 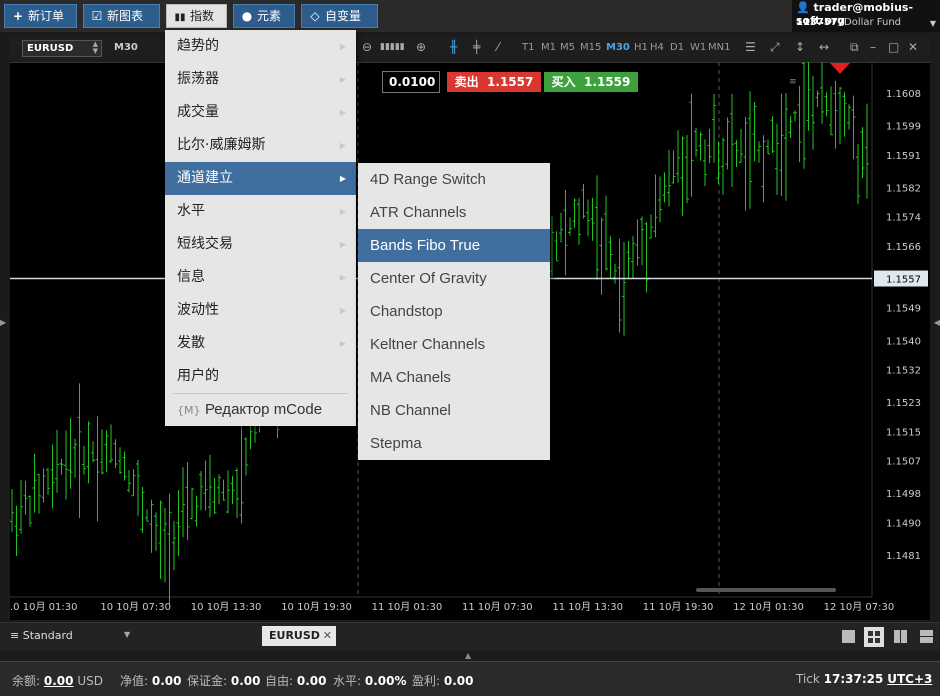 I want to click on channel-indicator-stepma: Stepma, so click(x=454, y=443).